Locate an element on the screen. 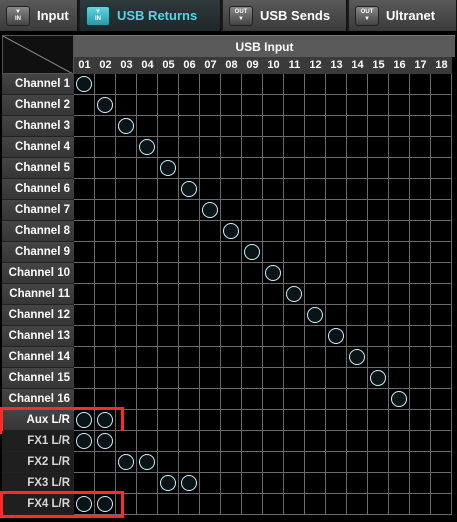  row-label: Channel 4 is located at coordinates (38, 147).